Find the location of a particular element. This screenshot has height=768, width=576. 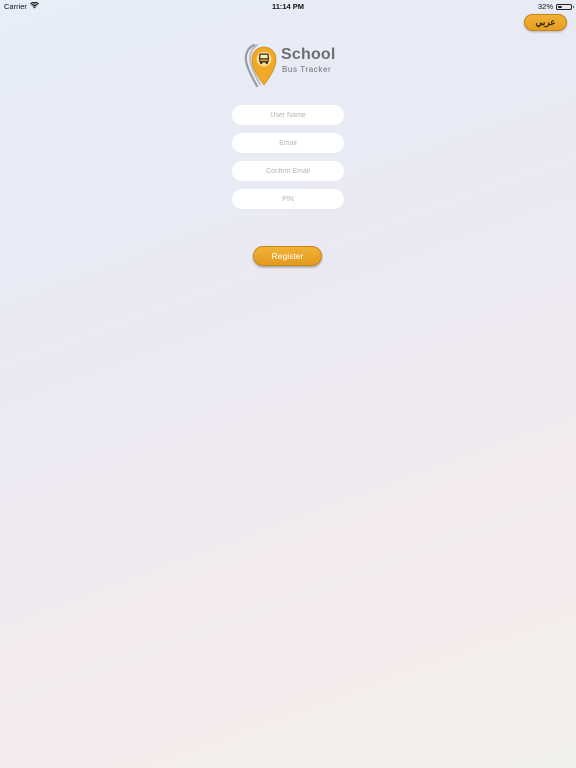

status-bar: Carrier 11:14 PM 32% is located at coordinates (288, 6).